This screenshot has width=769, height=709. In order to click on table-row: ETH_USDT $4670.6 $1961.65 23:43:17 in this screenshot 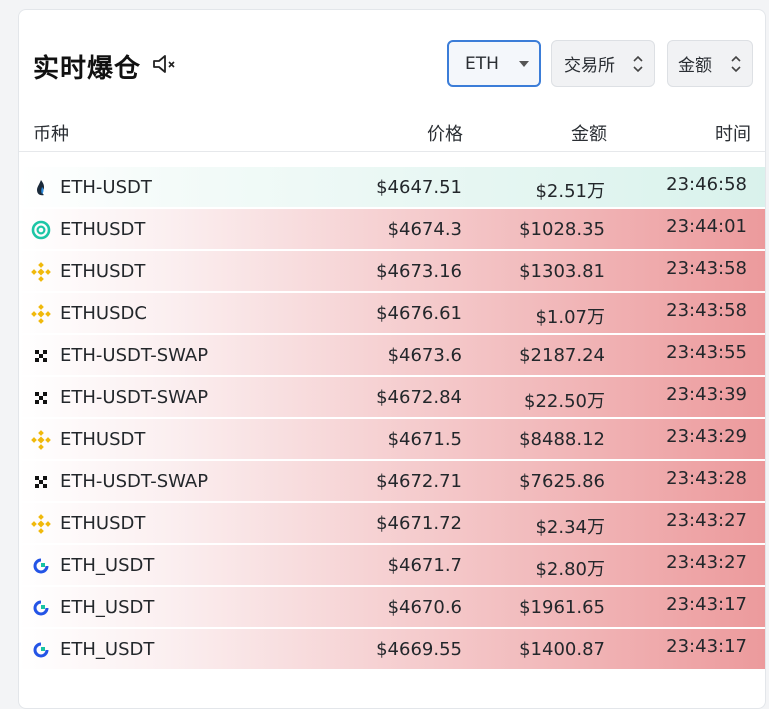, I will do `click(392, 607)`.